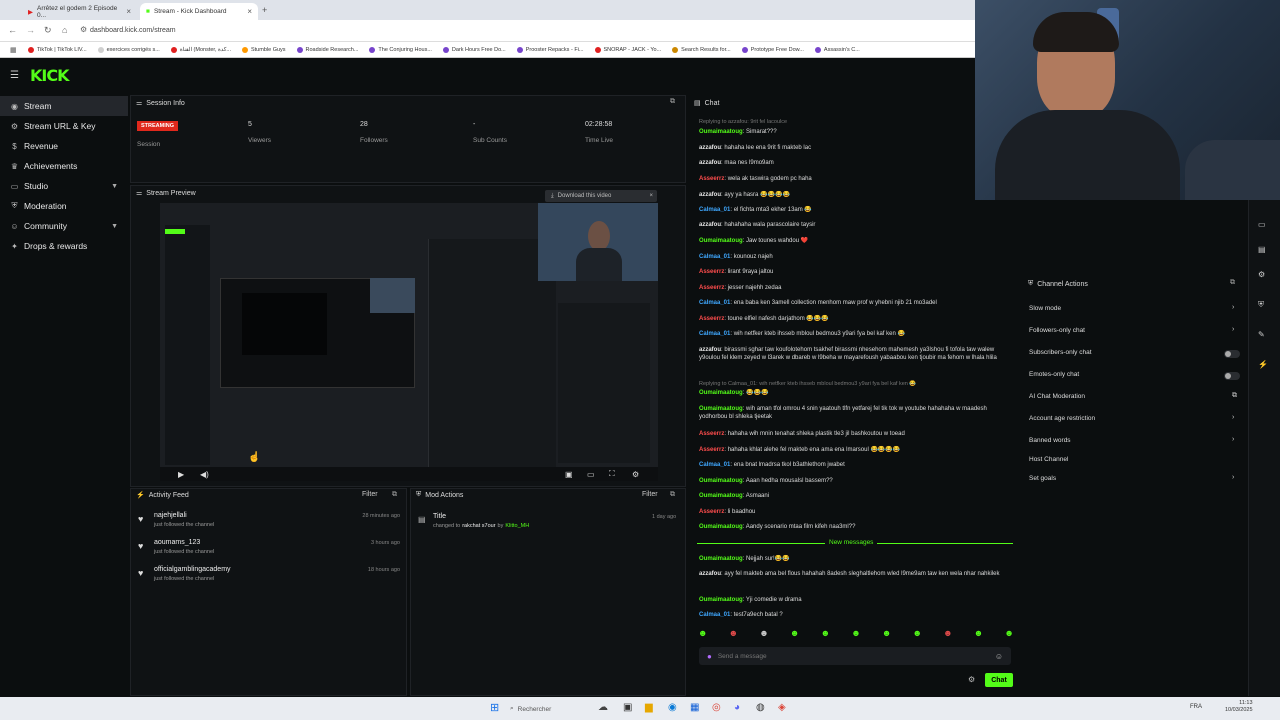 Image resolution: width=1280 pixels, height=720 pixels. I want to click on channel-action-slow-mode: Slow mode, so click(1045, 308).